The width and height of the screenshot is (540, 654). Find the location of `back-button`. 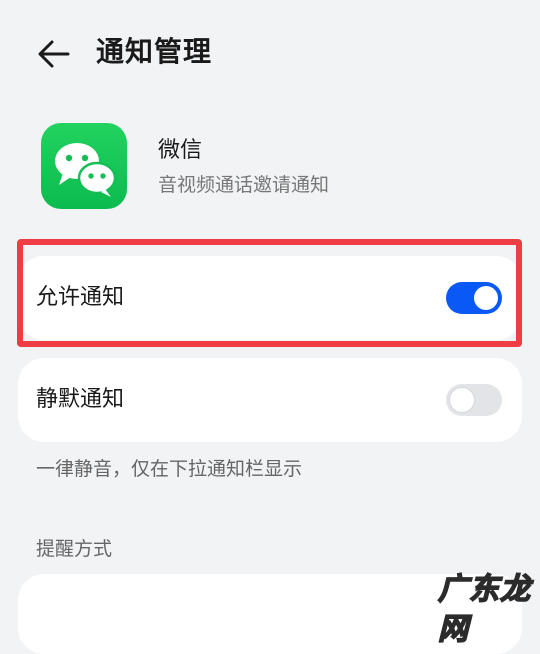

back-button is located at coordinates (54, 54).